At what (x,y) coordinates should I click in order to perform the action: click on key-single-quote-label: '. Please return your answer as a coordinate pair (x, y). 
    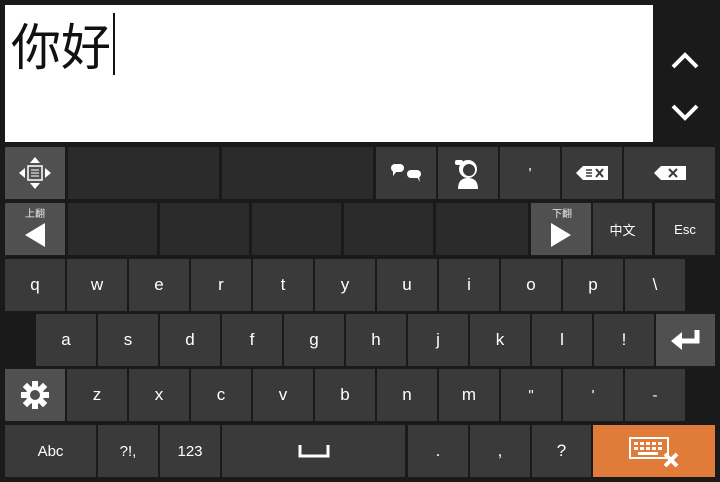
    Looking at the image, I should click on (593, 395).